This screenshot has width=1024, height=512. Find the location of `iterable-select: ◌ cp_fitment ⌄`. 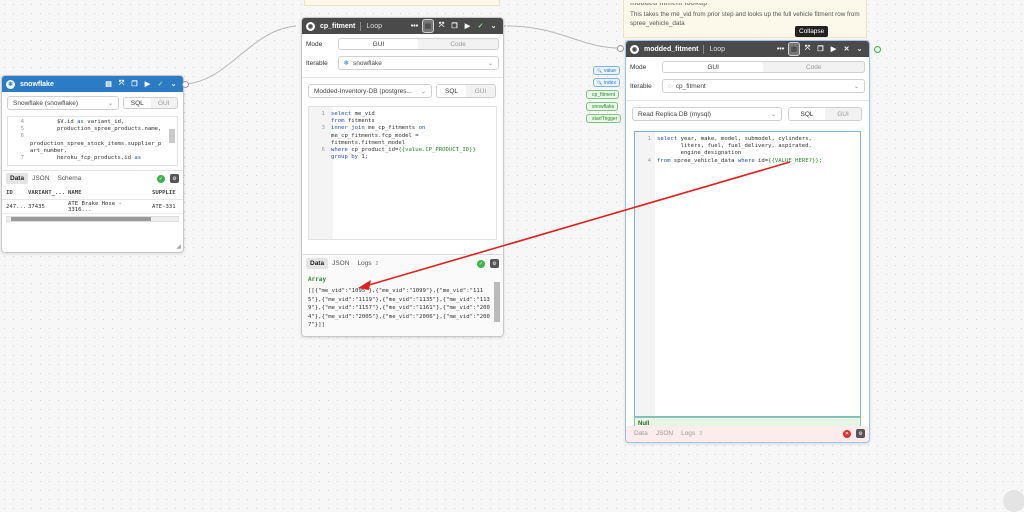

iterable-select: ◌ cp_fitment ⌄ is located at coordinates (763, 86).